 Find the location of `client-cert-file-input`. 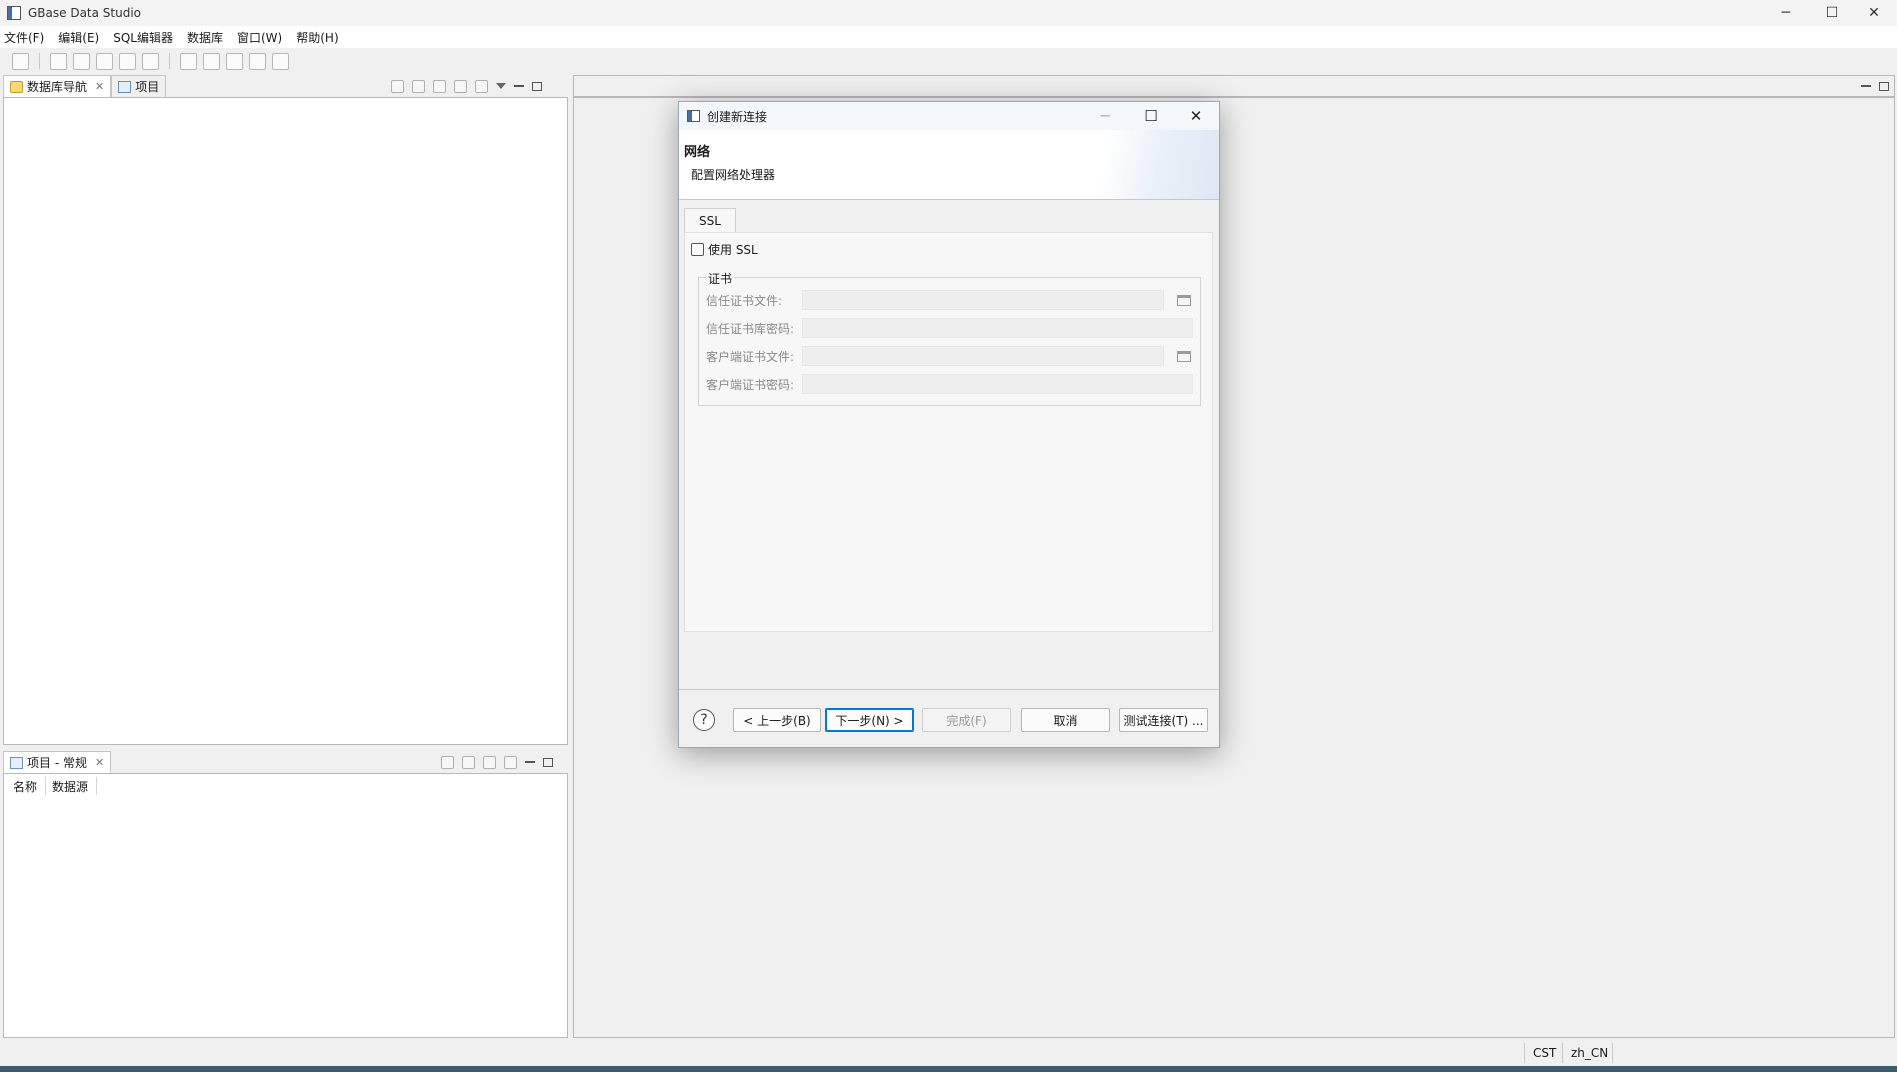

client-cert-file-input is located at coordinates (983, 356).